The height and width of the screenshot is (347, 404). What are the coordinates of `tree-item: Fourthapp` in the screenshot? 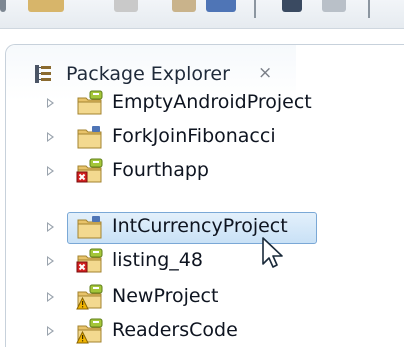 It's located at (190, 171).